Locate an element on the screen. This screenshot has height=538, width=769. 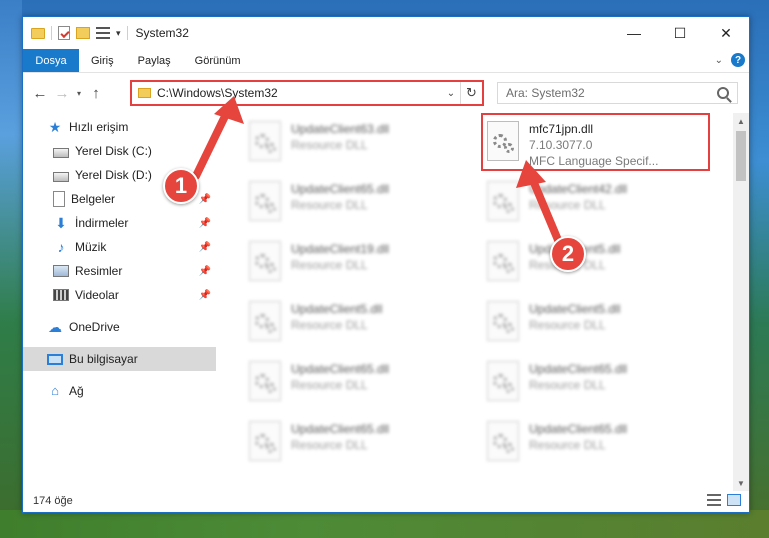
new-folder-icon is located at coordinates (83, 33).